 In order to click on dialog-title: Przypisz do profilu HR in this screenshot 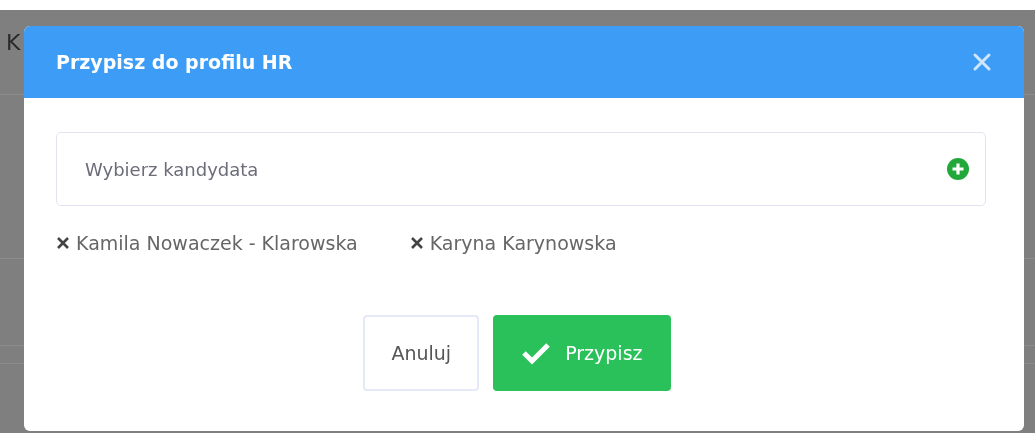, I will do `click(174, 62)`.